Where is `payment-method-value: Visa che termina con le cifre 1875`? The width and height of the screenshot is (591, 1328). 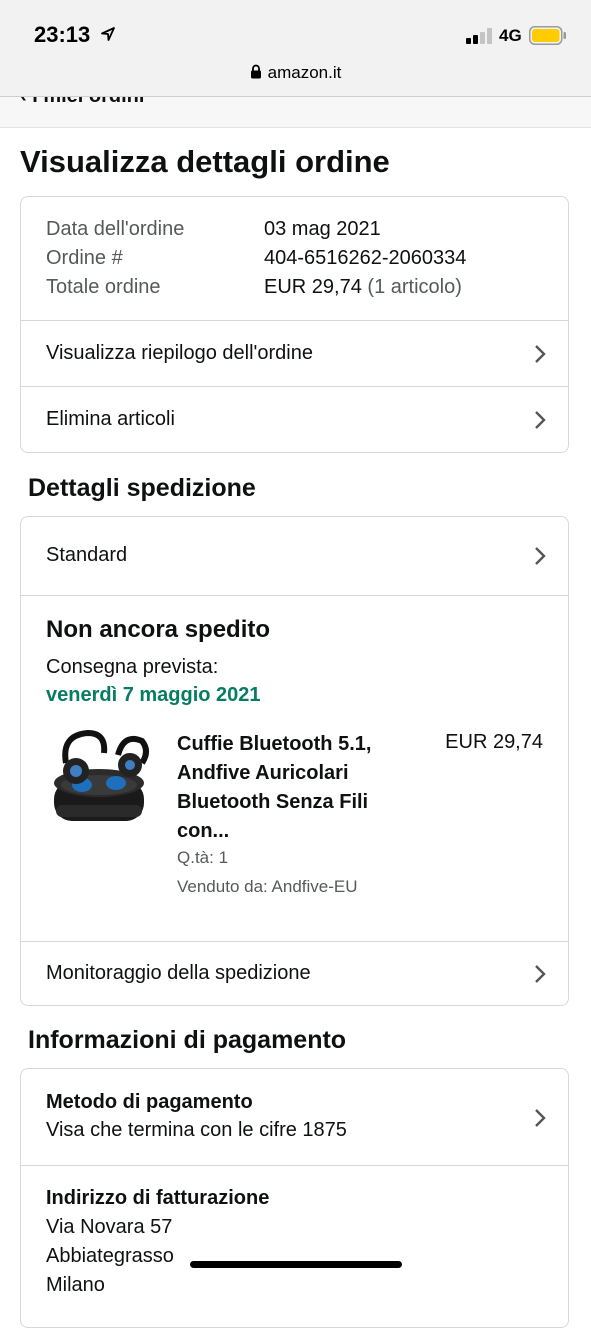
payment-method-value: Visa che termina con le cifre 1875 is located at coordinates (196, 1130).